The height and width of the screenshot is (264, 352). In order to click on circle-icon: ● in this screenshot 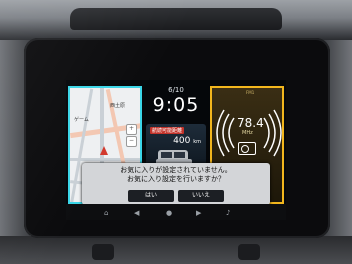, I will do `click(169, 213)`.